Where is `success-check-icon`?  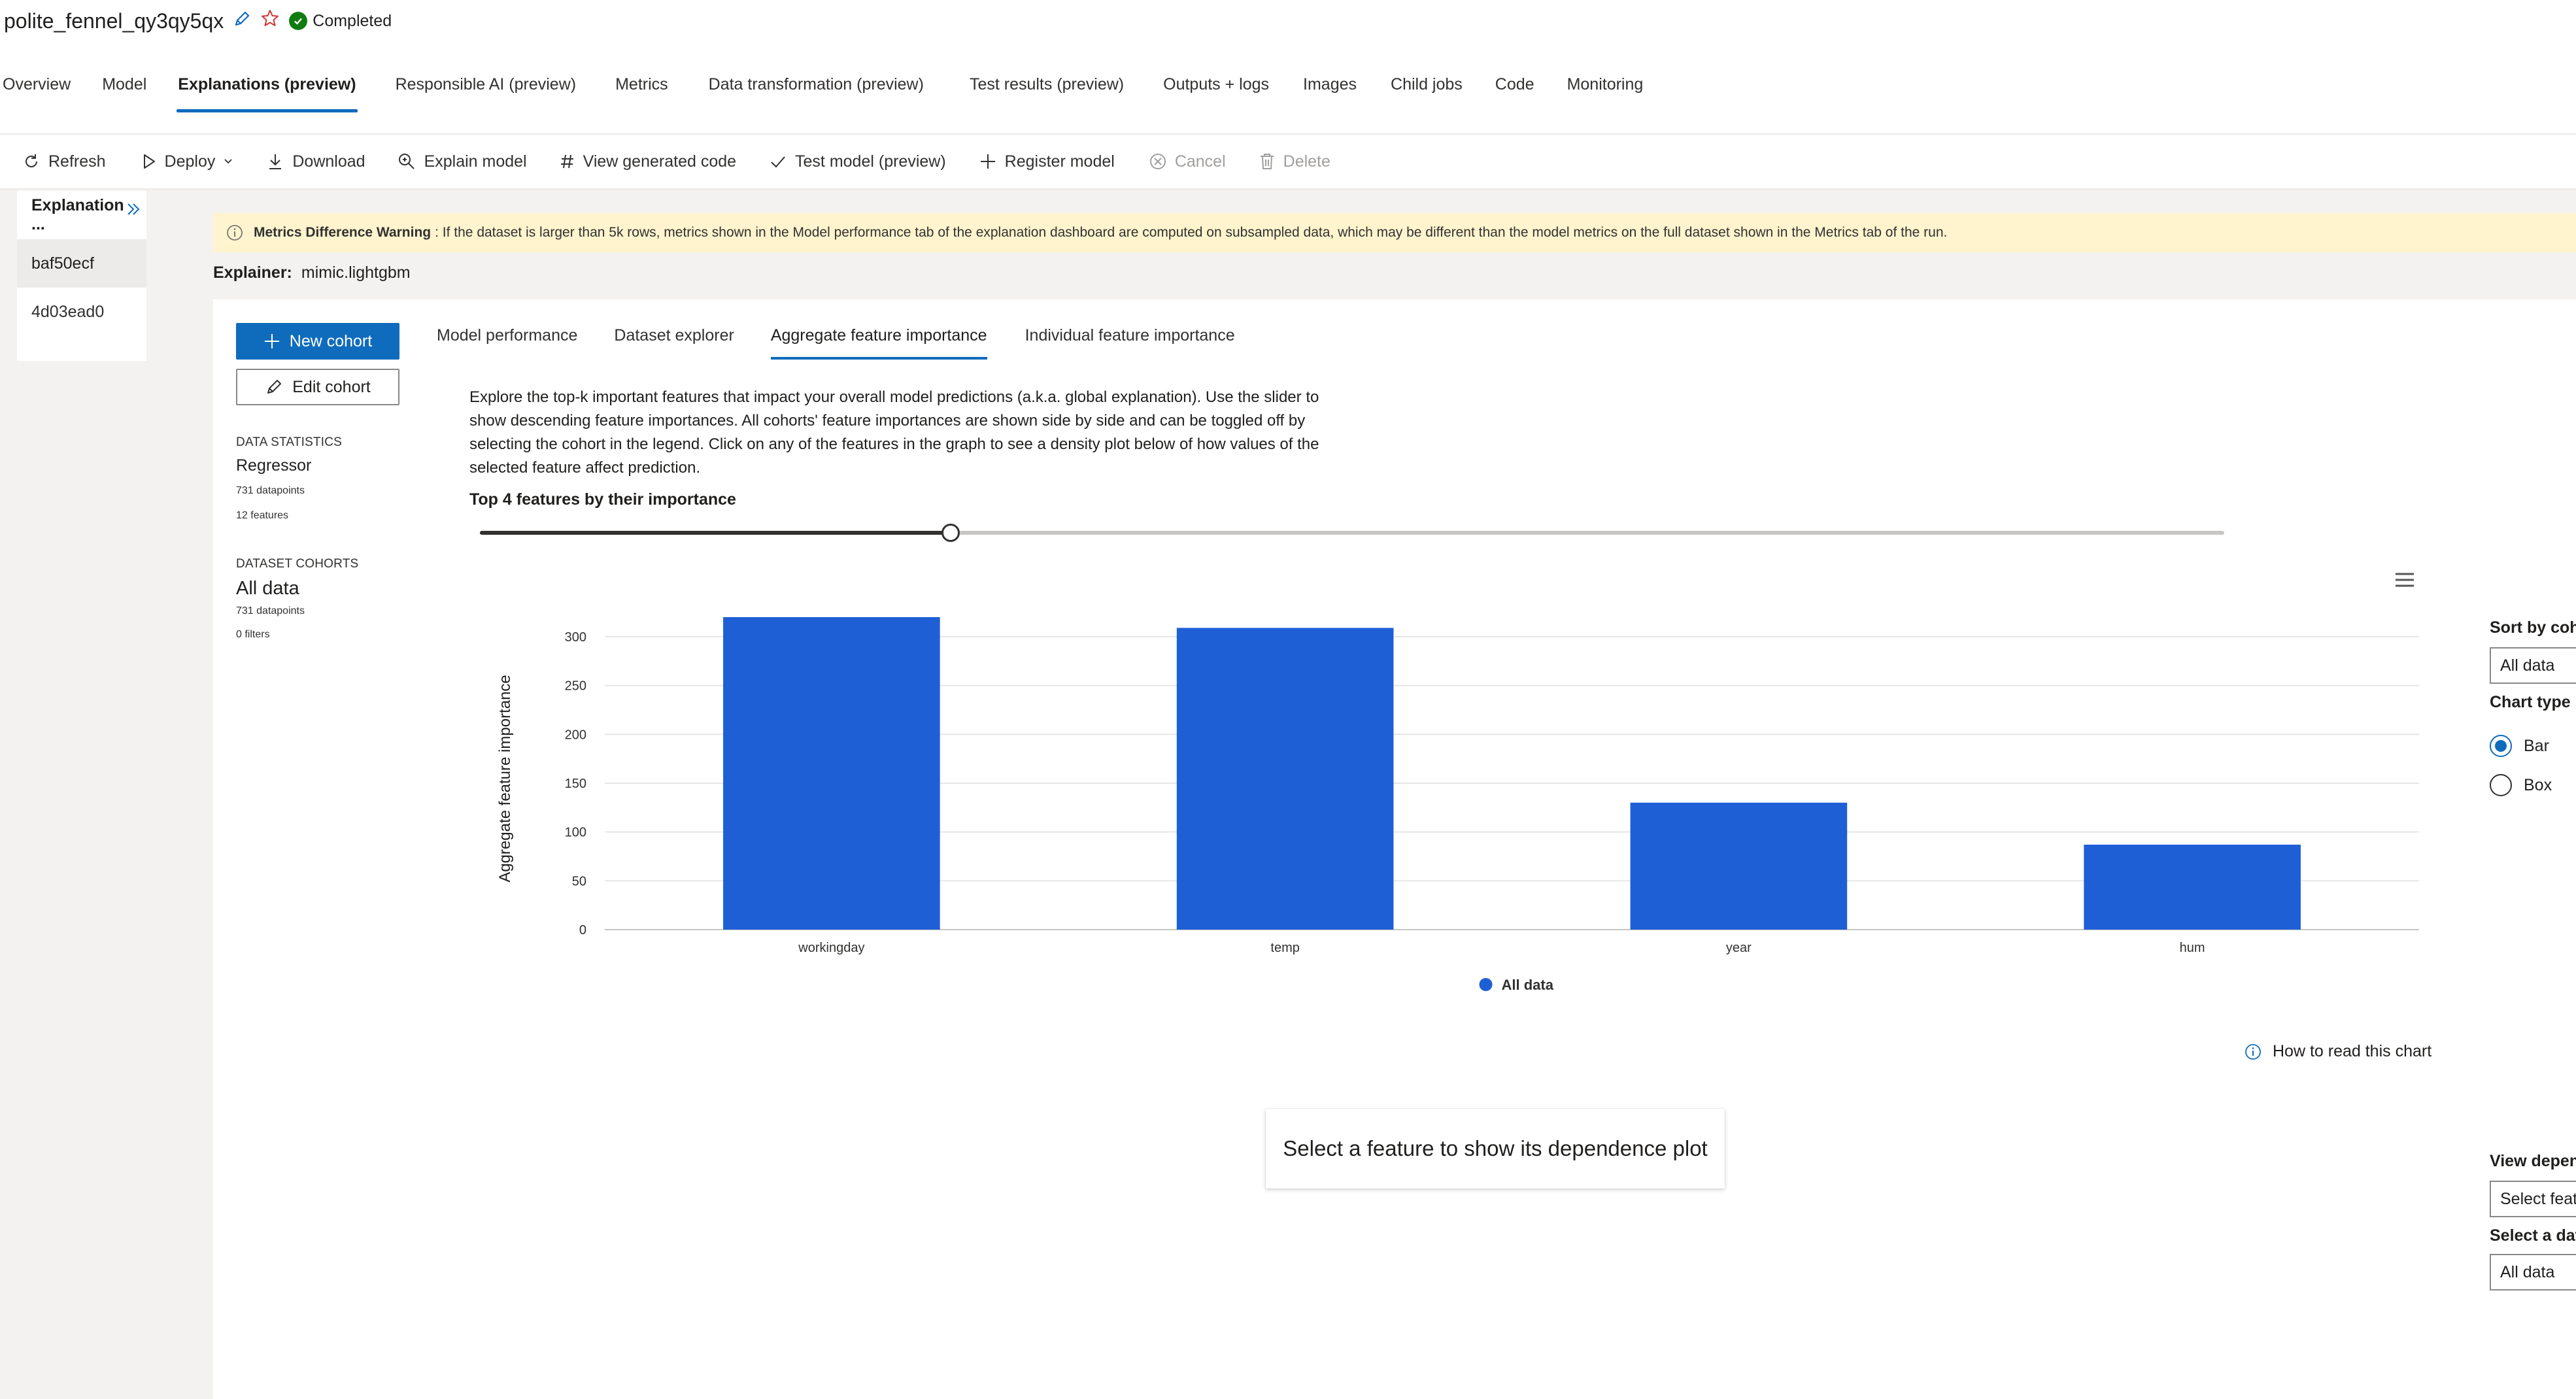
success-check-icon is located at coordinates (298, 21).